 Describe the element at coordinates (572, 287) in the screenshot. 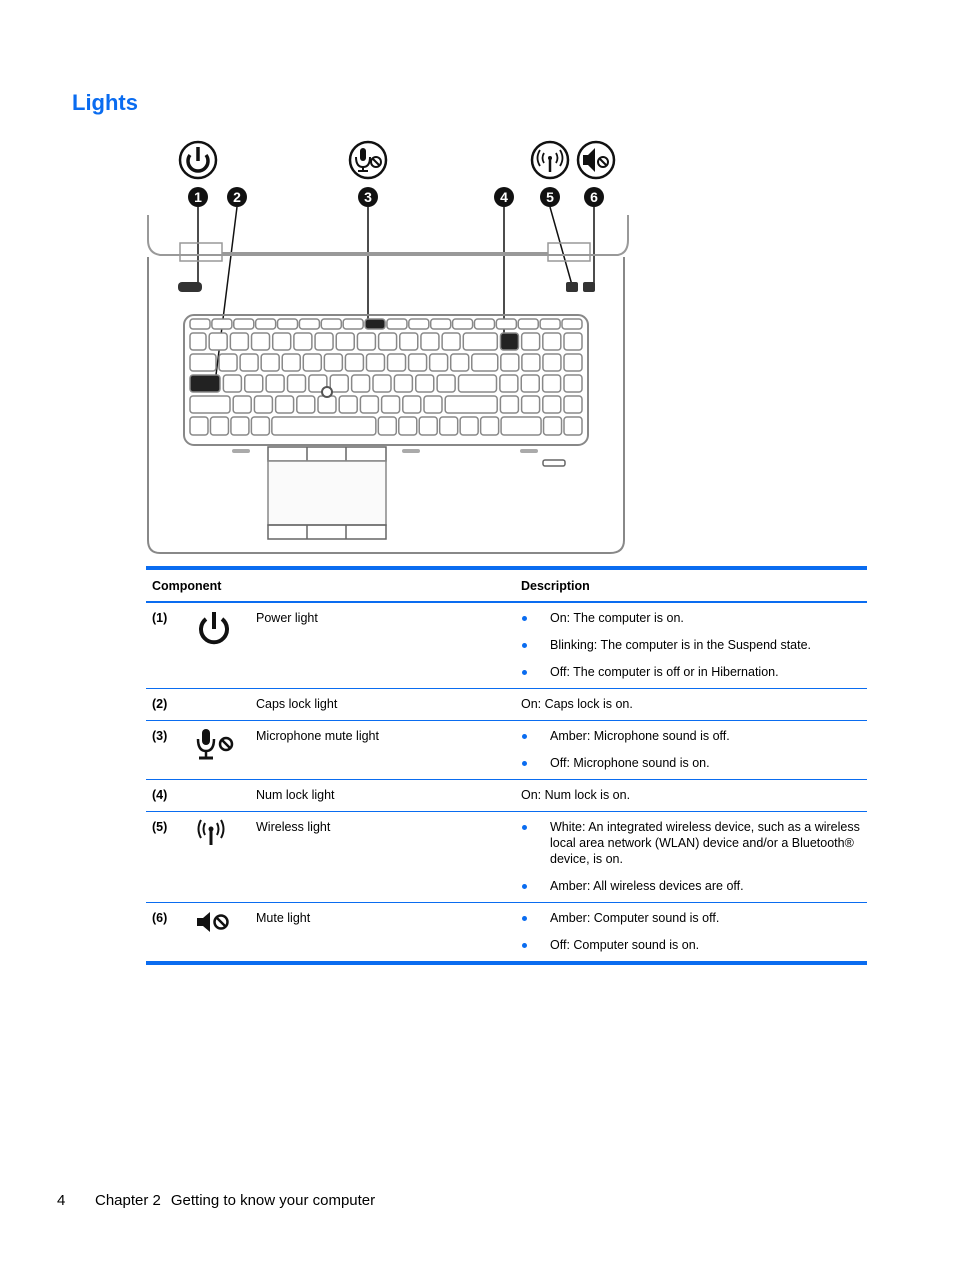

I see `wireless-light-indicator` at that location.